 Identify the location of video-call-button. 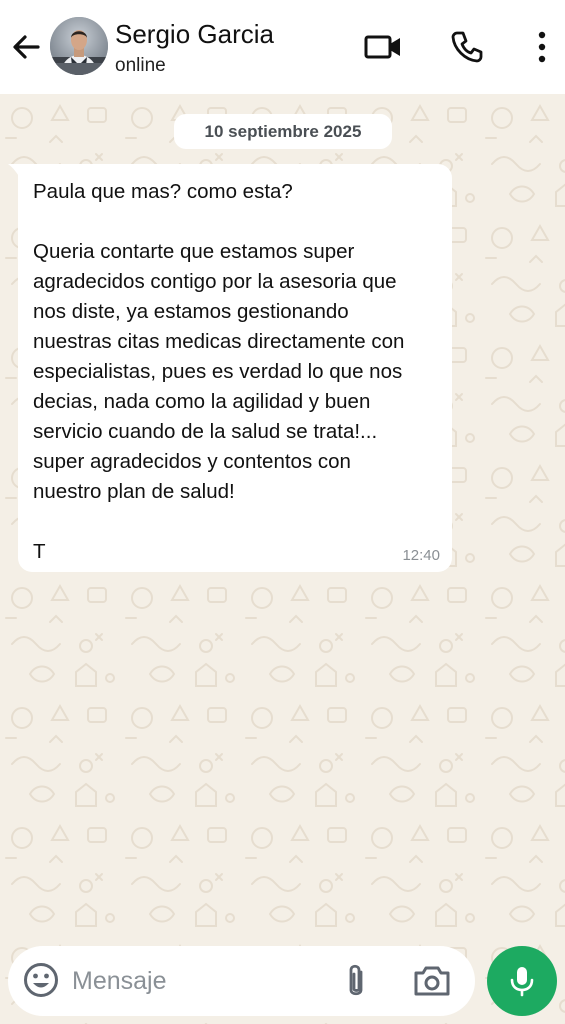
(383, 47).